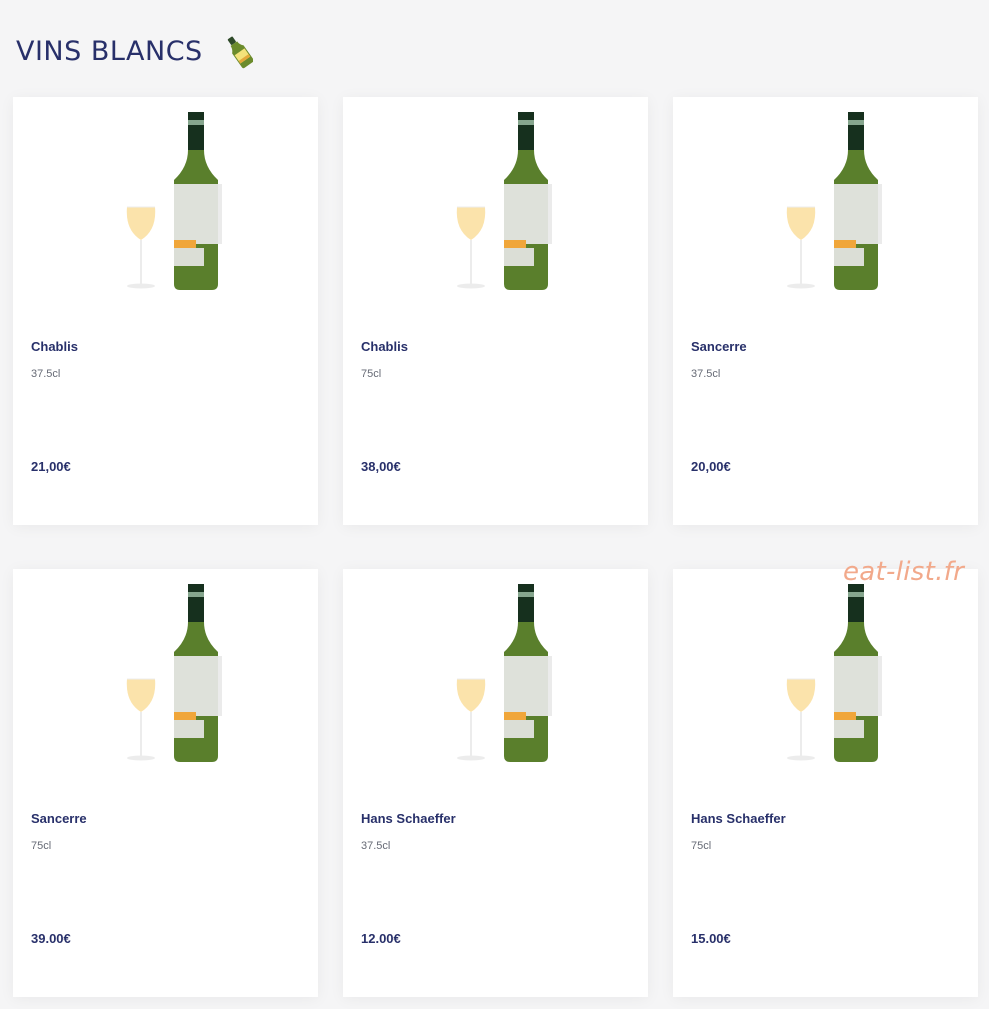 This screenshot has height=1009, width=989. Describe the element at coordinates (825, 783) in the screenshot. I see `product-card: Hans Schaeffer 75cl 15.00€` at that location.